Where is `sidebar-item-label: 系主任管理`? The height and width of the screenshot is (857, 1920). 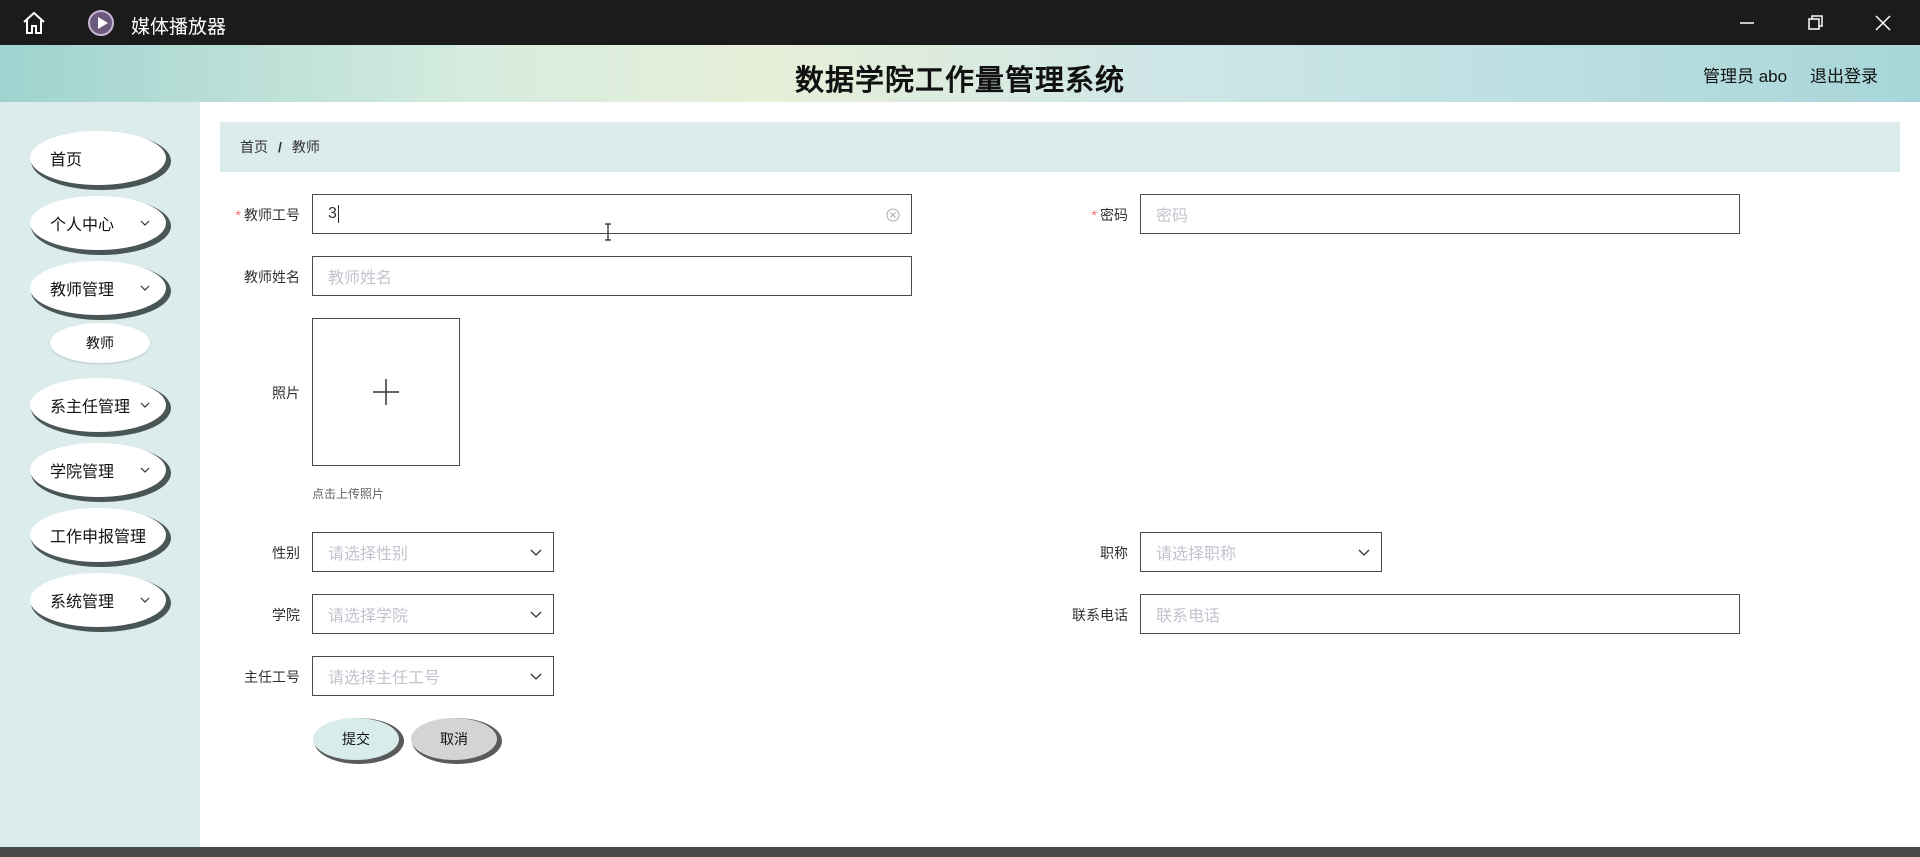
sidebar-item-label: 系主任管理 is located at coordinates (90, 407).